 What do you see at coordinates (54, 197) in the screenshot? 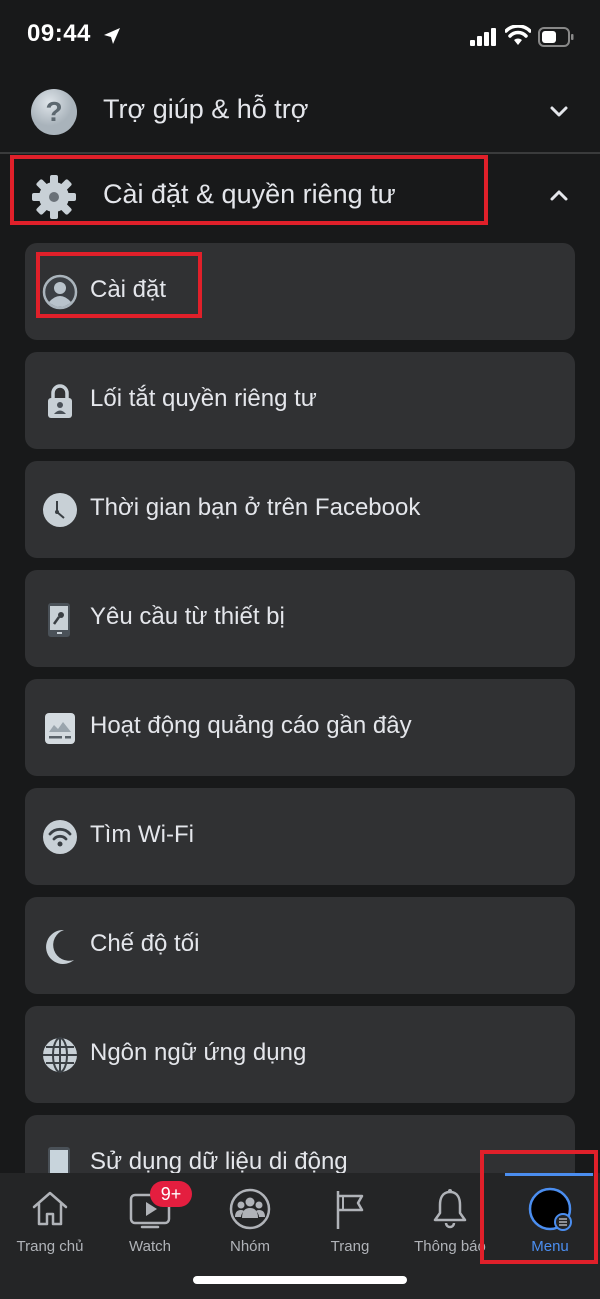
I see `gear-icon` at bounding box center [54, 197].